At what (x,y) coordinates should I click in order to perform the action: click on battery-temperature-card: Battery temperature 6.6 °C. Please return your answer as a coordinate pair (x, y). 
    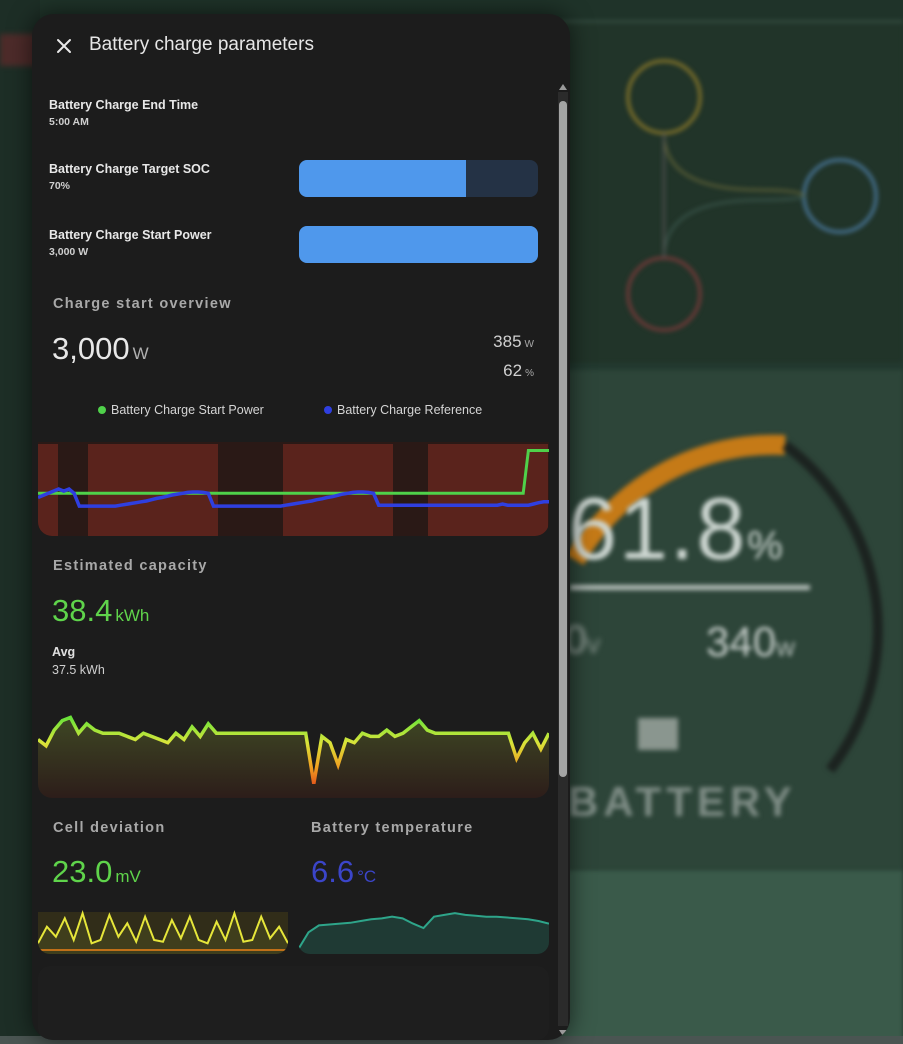
    Looking at the image, I should click on (423, 884).